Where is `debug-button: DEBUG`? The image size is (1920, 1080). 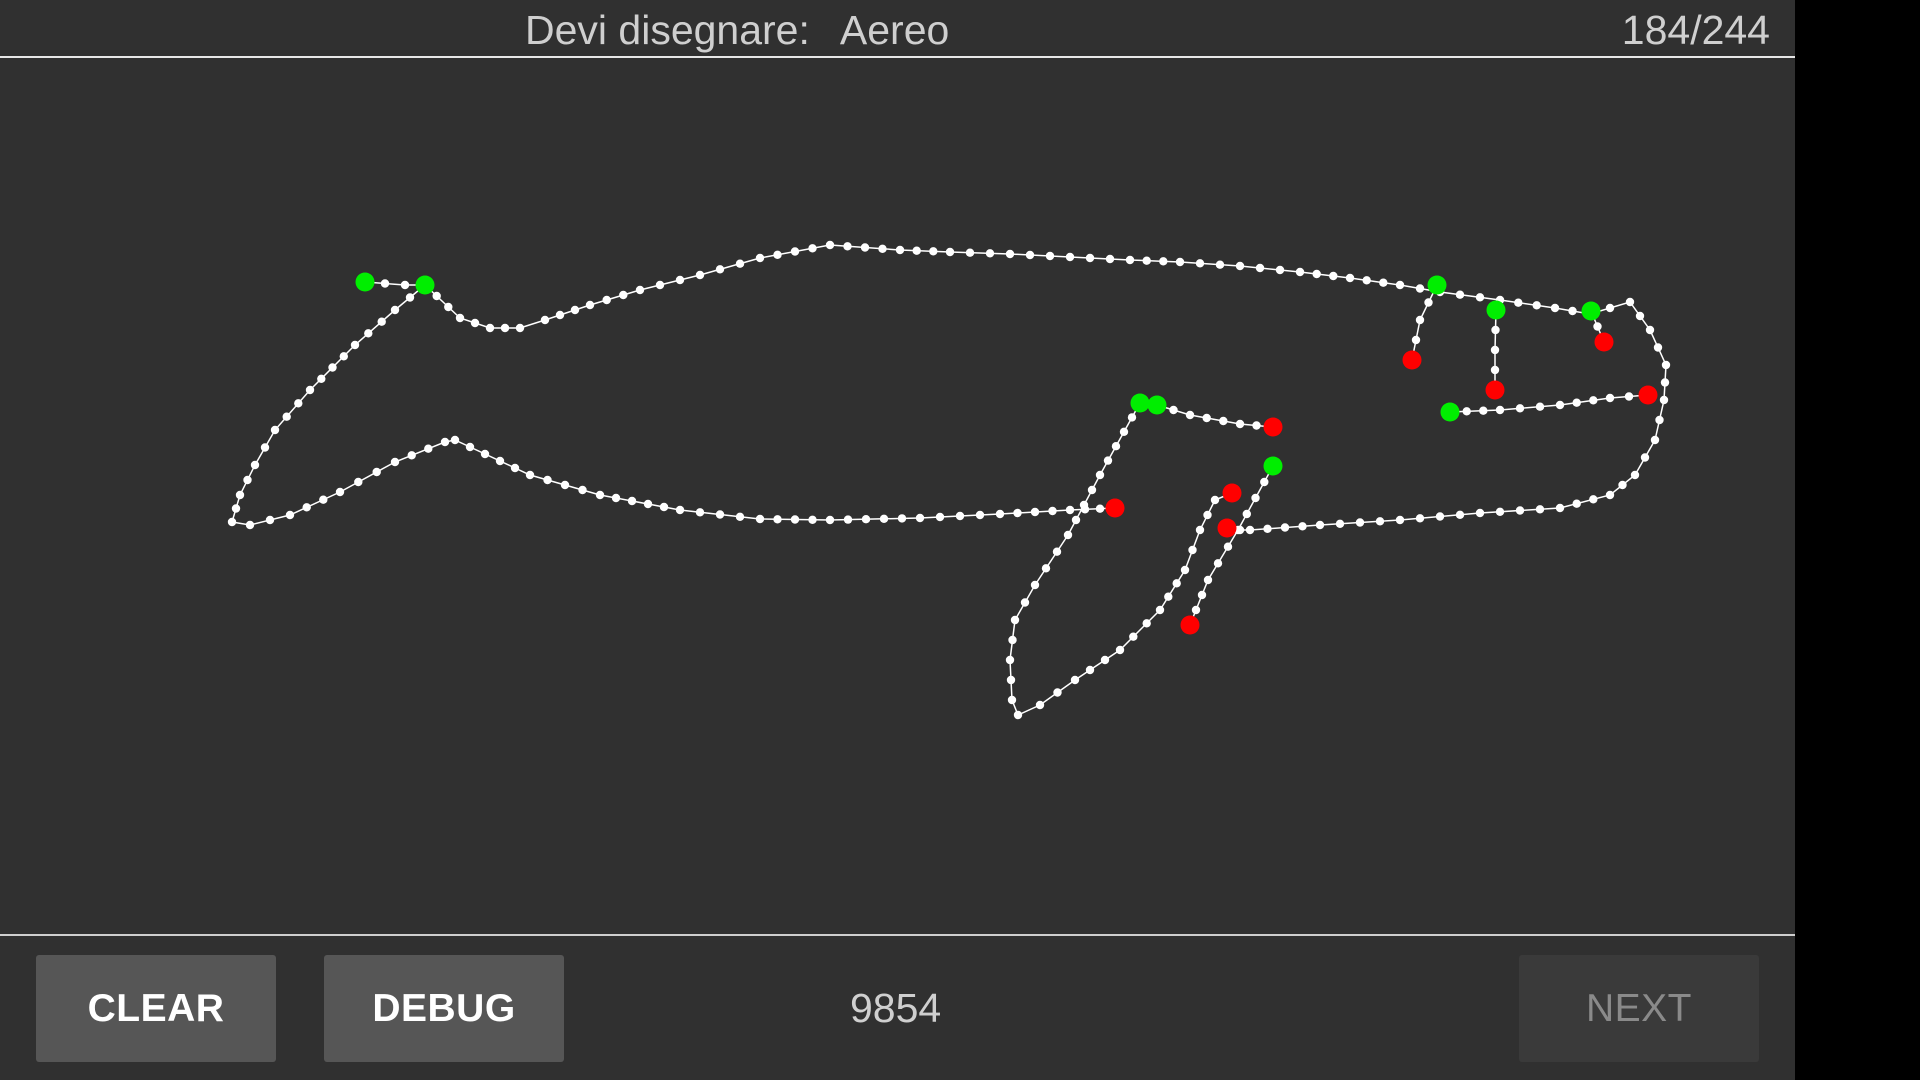 debug-button: DEBUG is located at coordinates (444, 1008).